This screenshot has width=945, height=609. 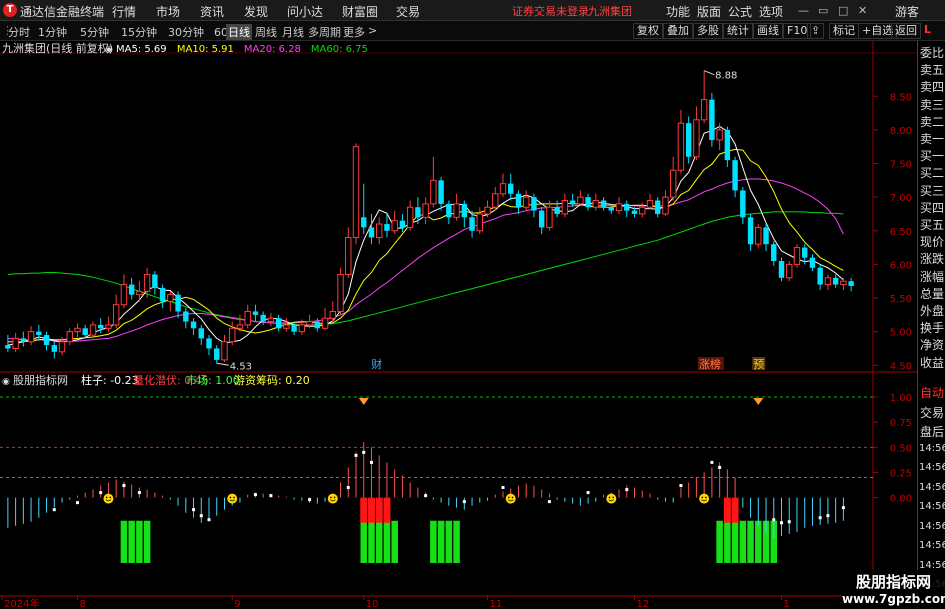 I want to click on menu-faxian: 发现, so click(x=256, y=11).